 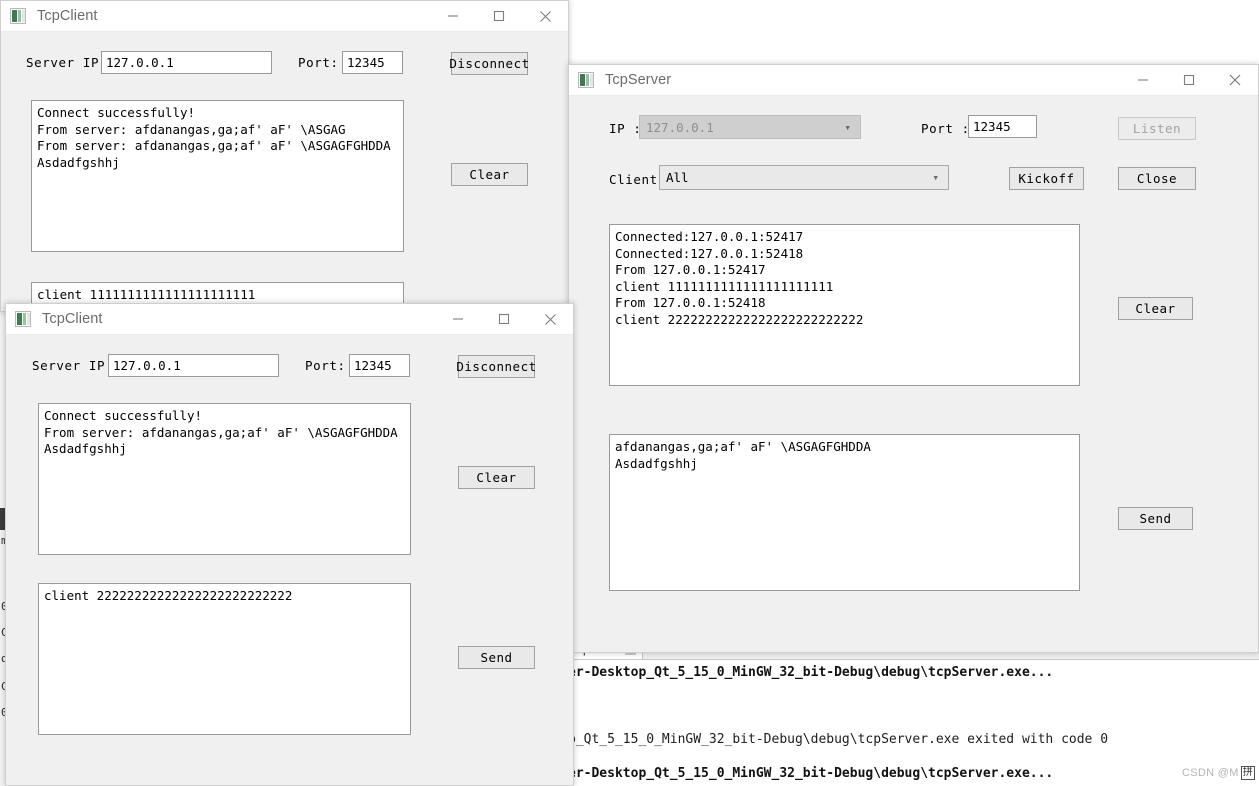 I want to click on watermark-text: CSDN @M, so click(x=1210, y=773).